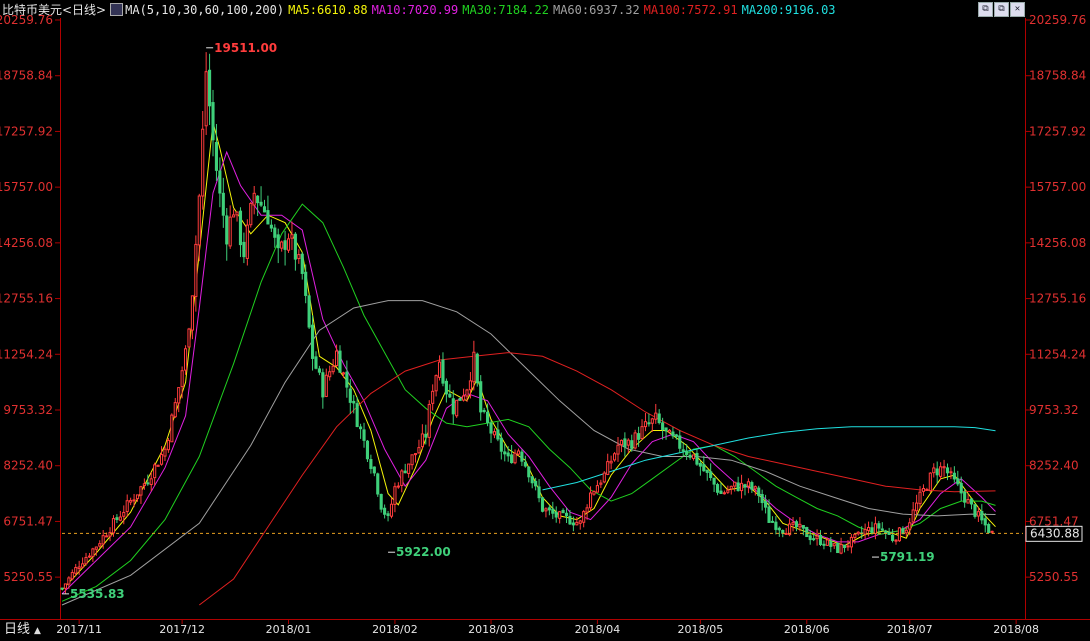 The width and height of the screenshot is (1090, 641). Describe the element at coordinates (505, 10) in the screenshot. I see `ma30-value: MA30:7184.22` at that location.